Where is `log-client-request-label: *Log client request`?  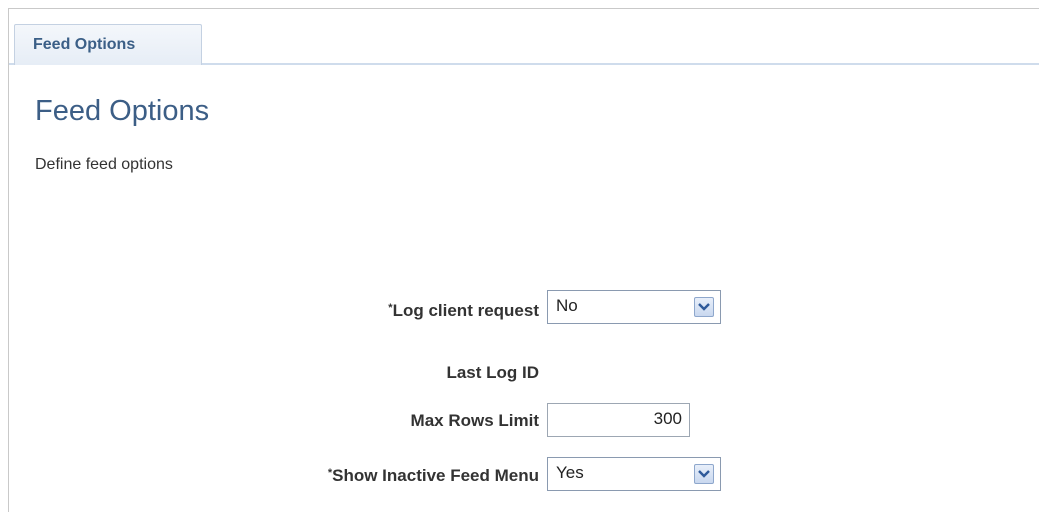
log-client-request-label: *Log client request is located at coordinates (463, 311).